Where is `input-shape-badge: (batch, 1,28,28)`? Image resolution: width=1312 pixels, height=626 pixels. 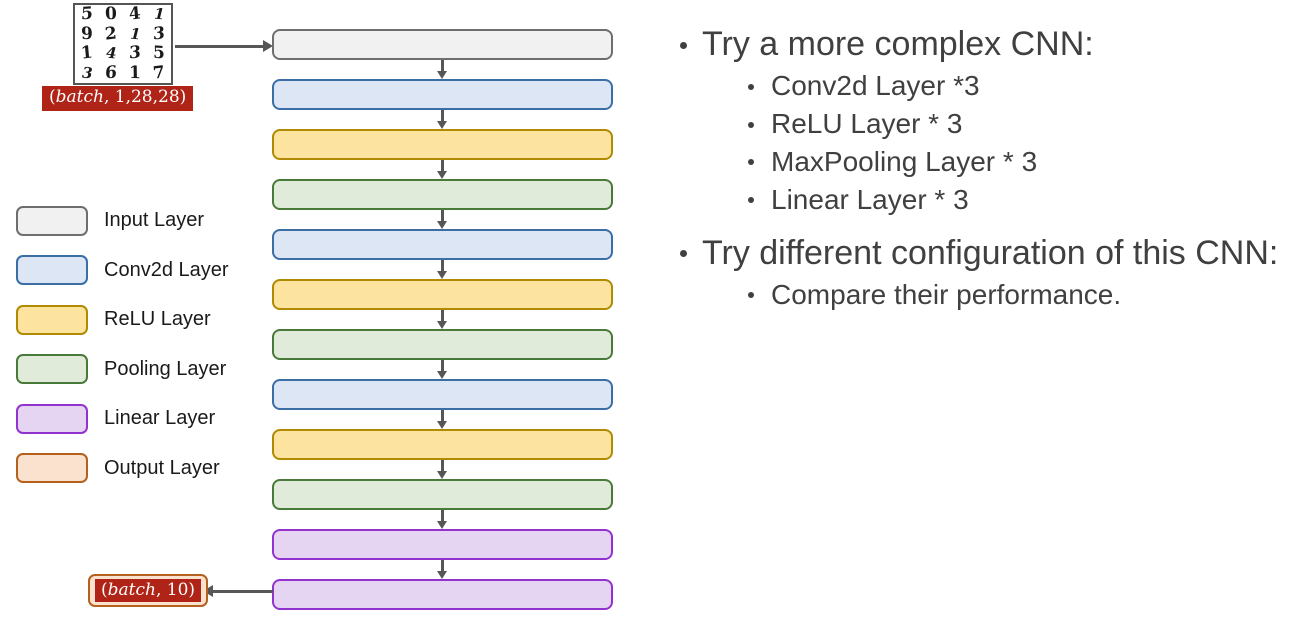 input-shape-badge: (batch, 1,28,28) is located at coordinates (118, 98).